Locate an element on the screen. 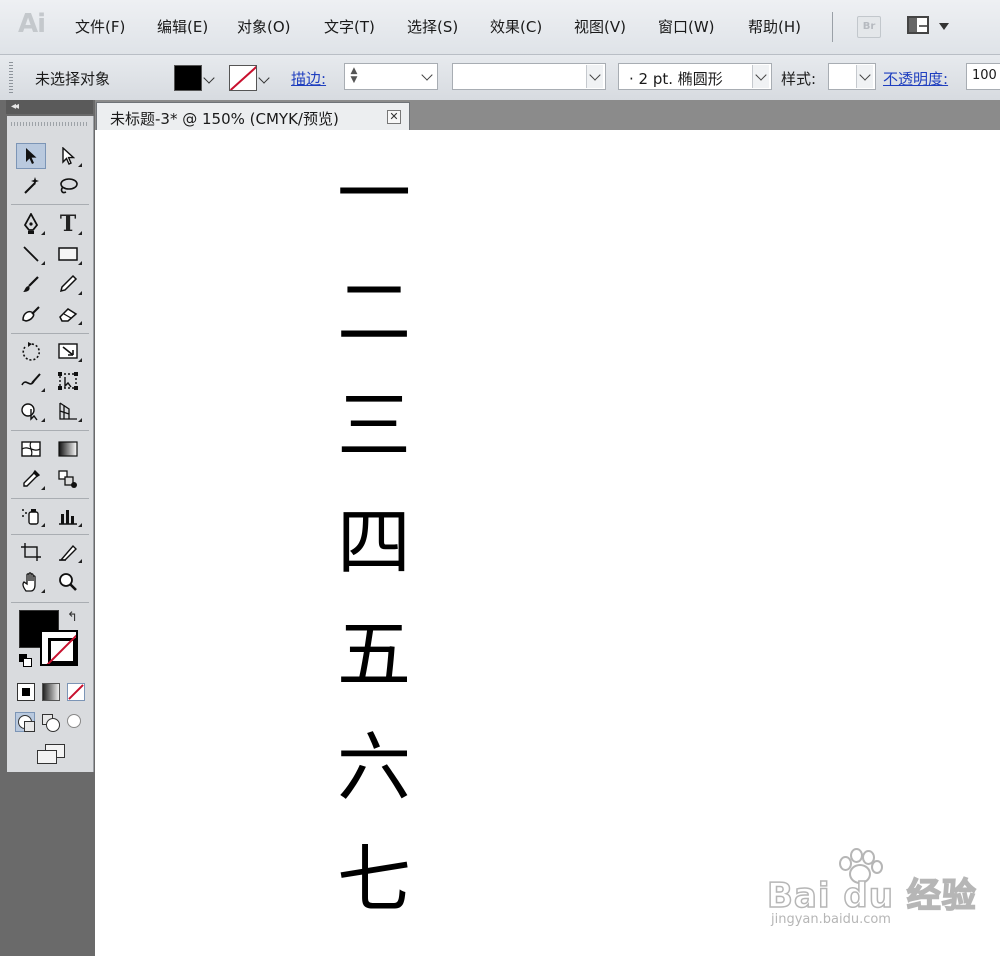  collapse-icon: ◂◂ is located at coordinates (15, 107).